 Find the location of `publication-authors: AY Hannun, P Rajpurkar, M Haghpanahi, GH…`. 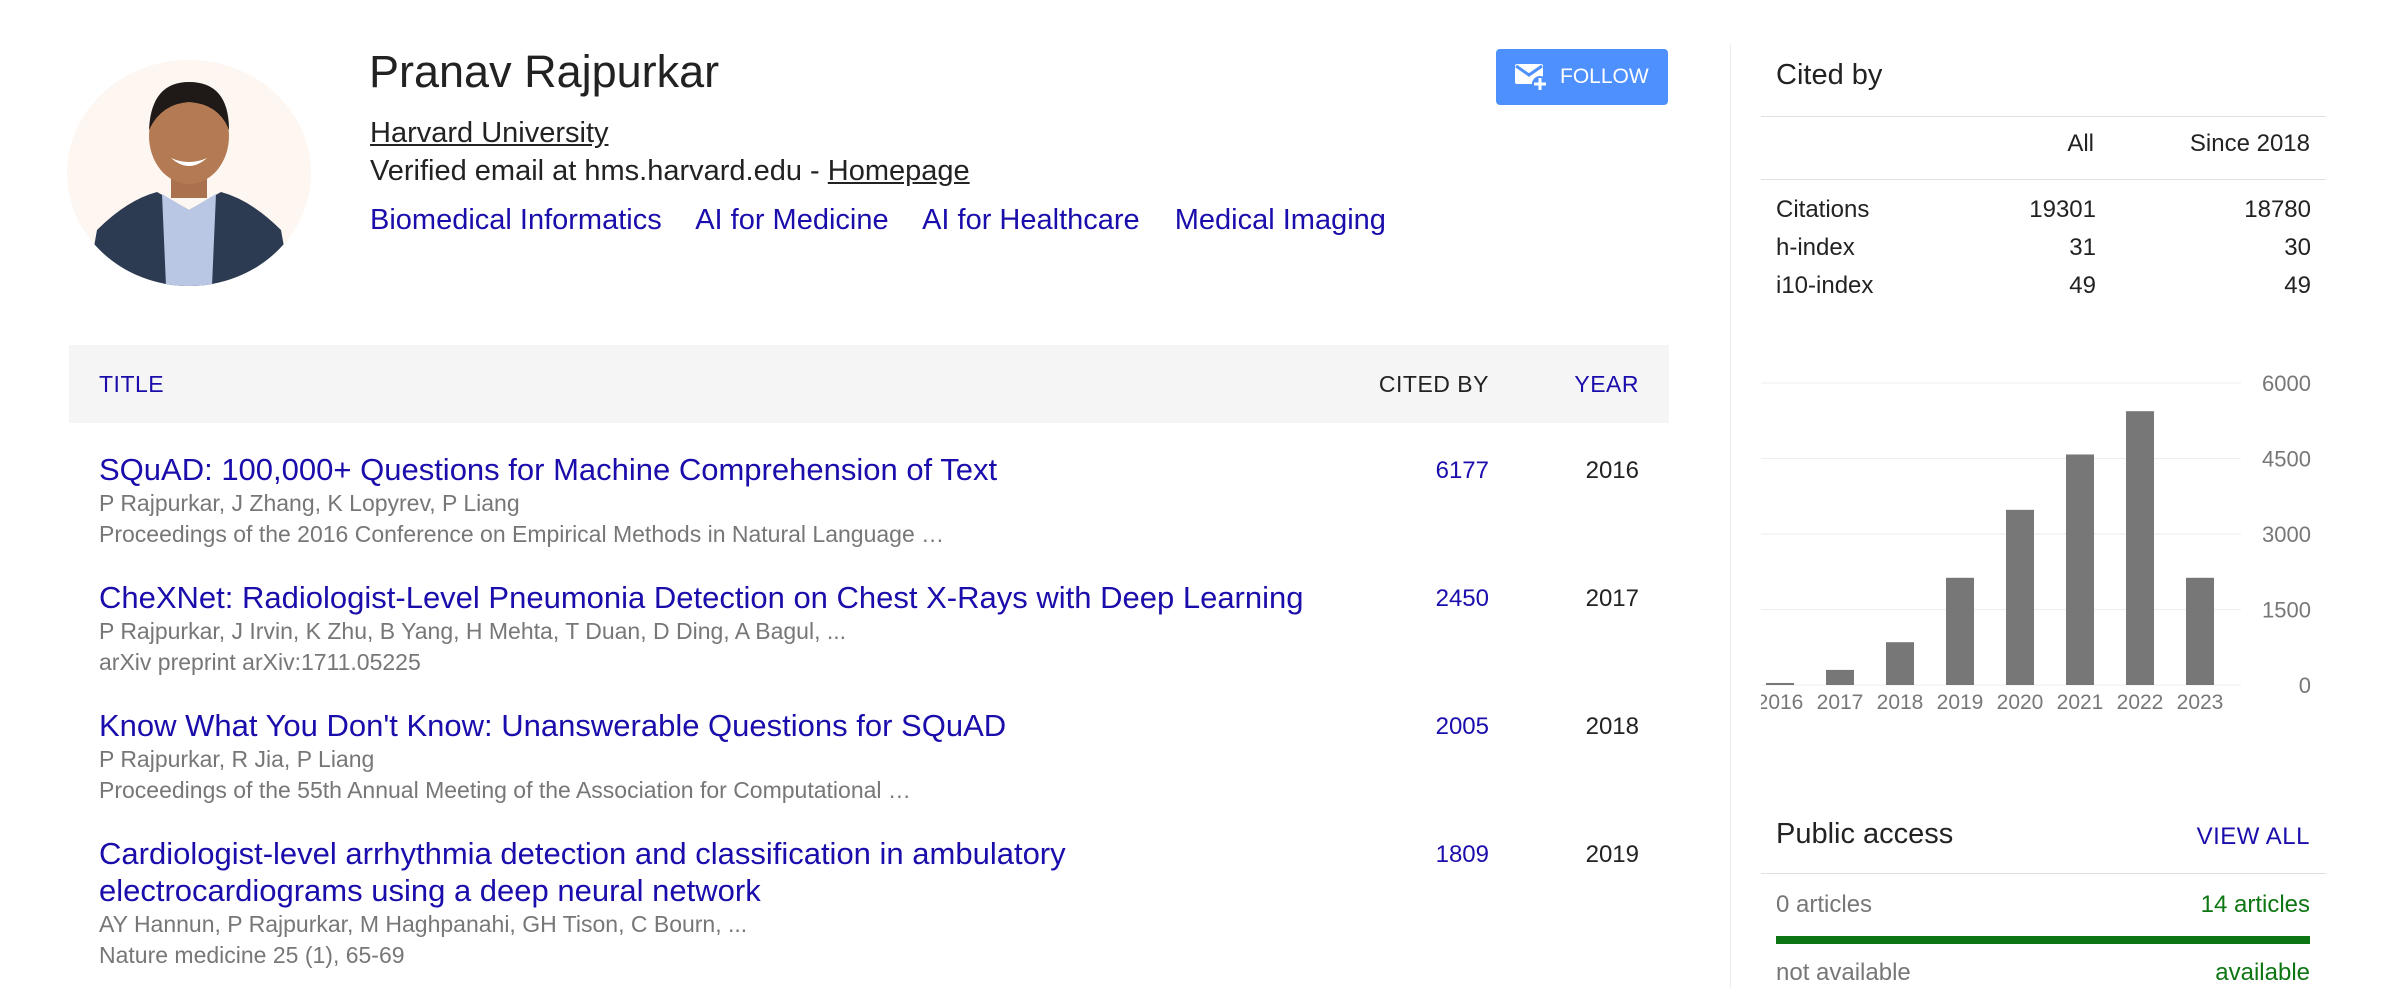

publication-authors: AY Hannun, P Rajpurkar, M Haghpanahi, GH… is located at coordinates (423, 924).